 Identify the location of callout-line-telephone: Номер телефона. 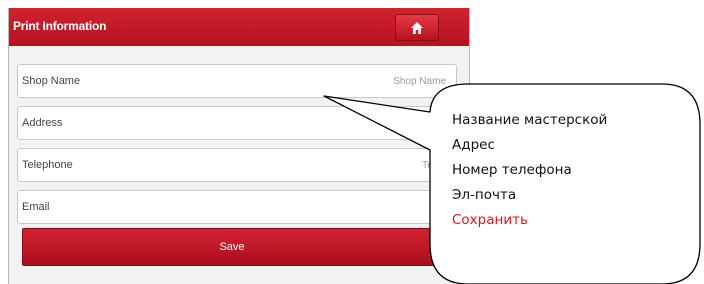
(512, 170).